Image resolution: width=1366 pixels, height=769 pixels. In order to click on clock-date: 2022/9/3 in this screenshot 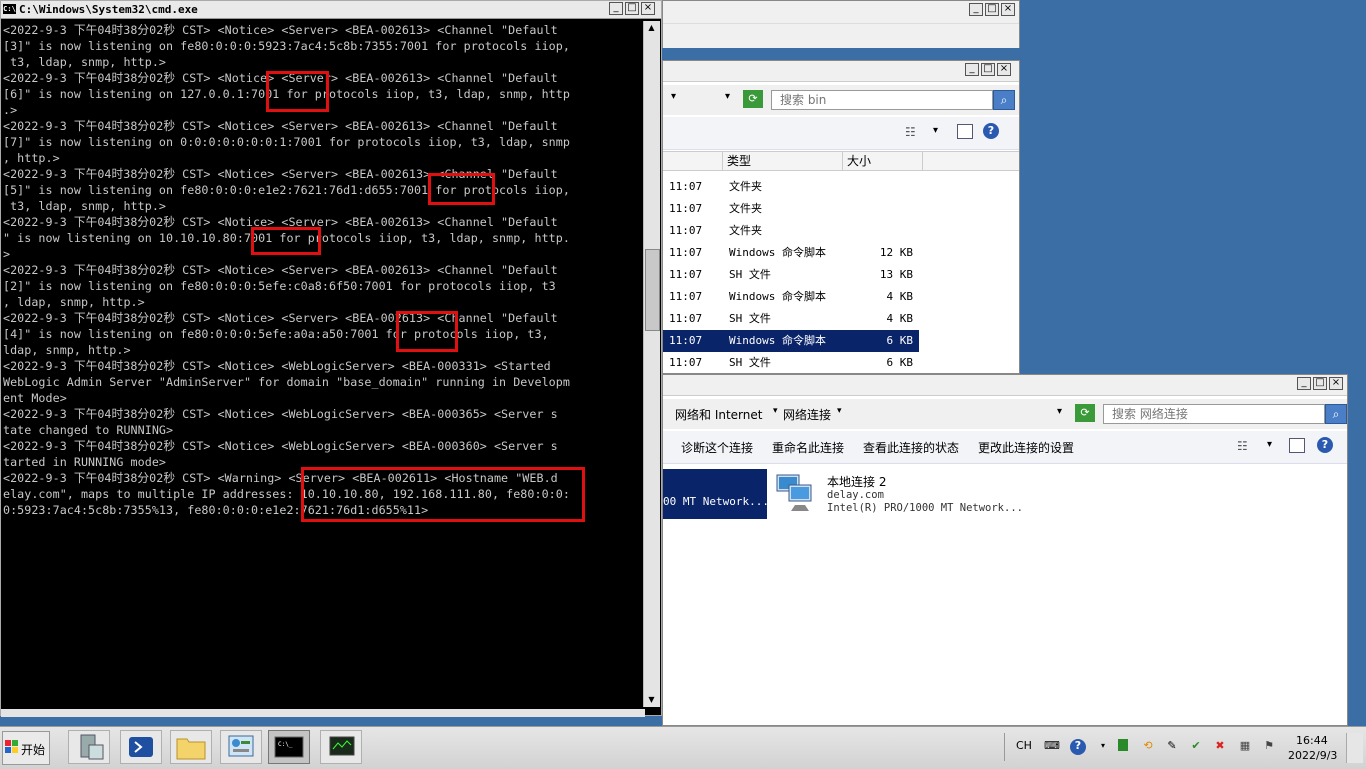, I will do `click(1312, 755)`.